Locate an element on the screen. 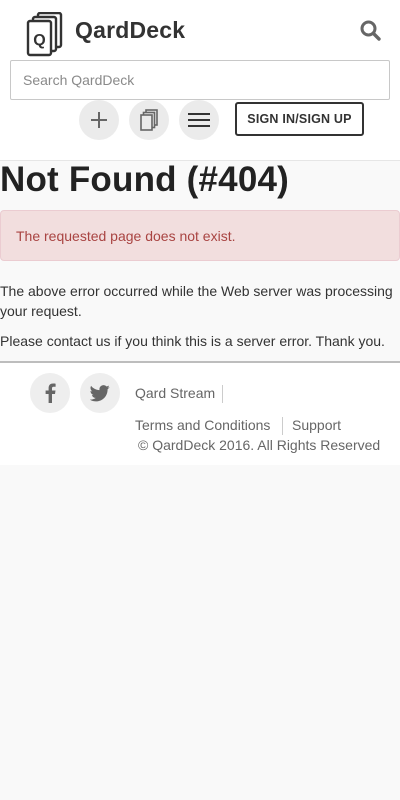 The height and width of the screenshot is (800, 400). add-button is located at coordinates (99, 120).